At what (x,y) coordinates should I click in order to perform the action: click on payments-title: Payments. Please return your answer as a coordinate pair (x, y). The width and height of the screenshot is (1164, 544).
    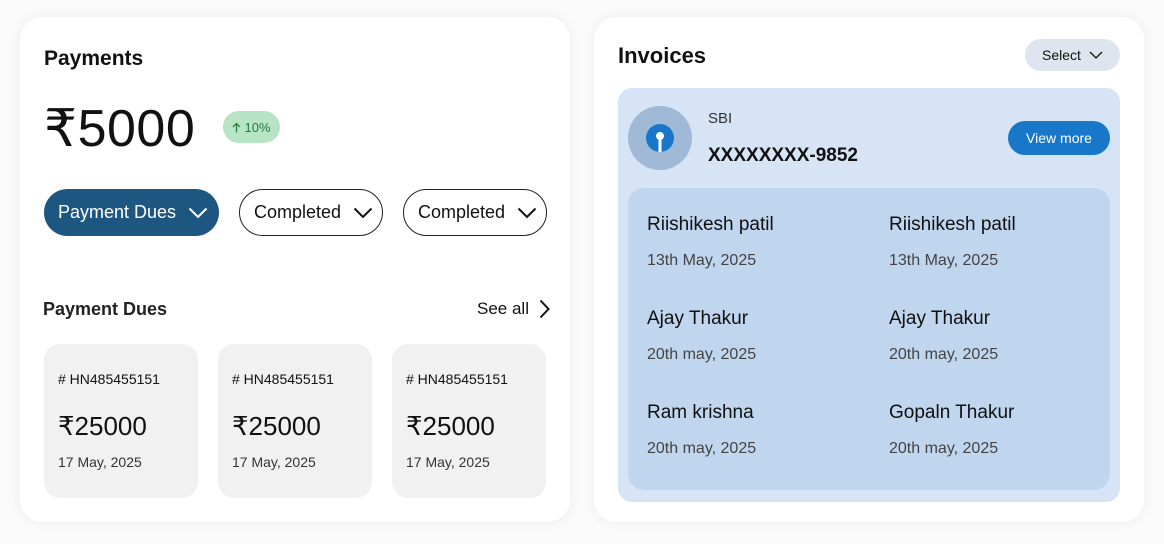
    Looking at the image, I should click on (94, 58).